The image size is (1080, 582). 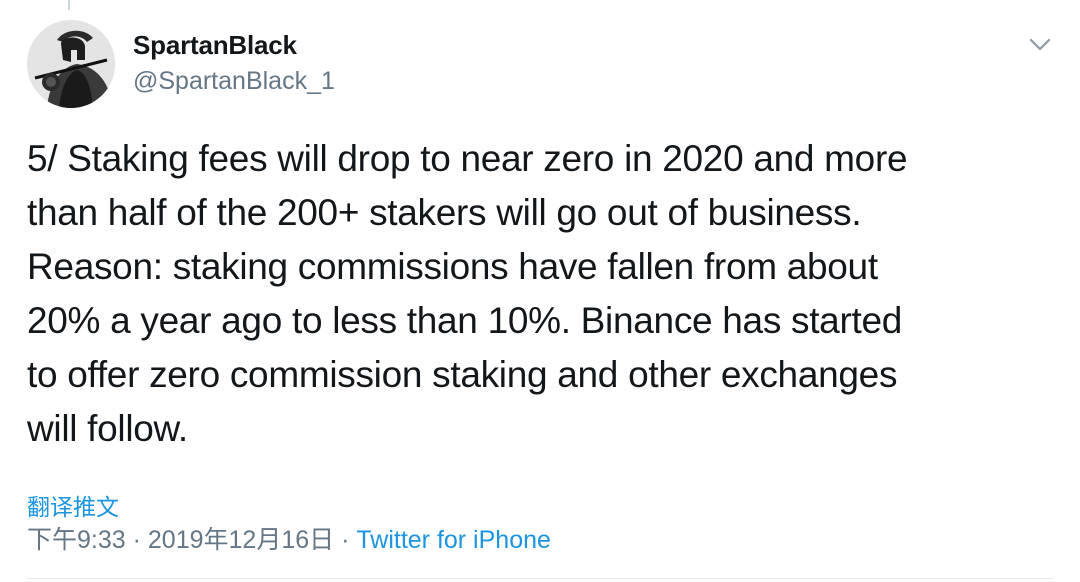 I want to click on avatar, so click(x=71, y=64).